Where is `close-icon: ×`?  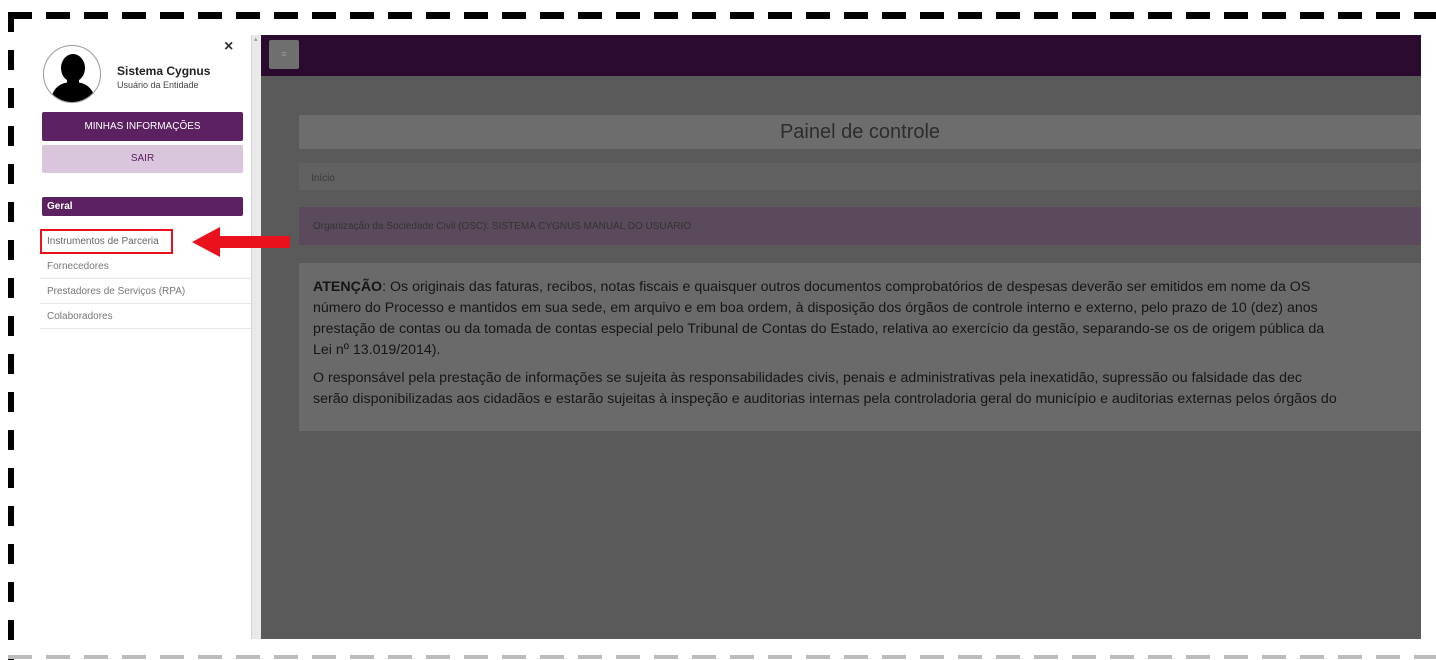 close-icon: × is located at coordinates (228, 47).